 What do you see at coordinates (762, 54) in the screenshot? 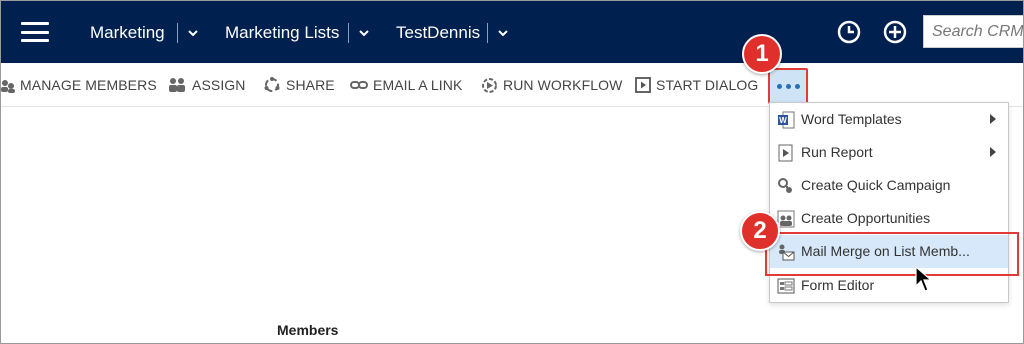
I see `step-callout-1: 1` at bounding box center [762, 54].